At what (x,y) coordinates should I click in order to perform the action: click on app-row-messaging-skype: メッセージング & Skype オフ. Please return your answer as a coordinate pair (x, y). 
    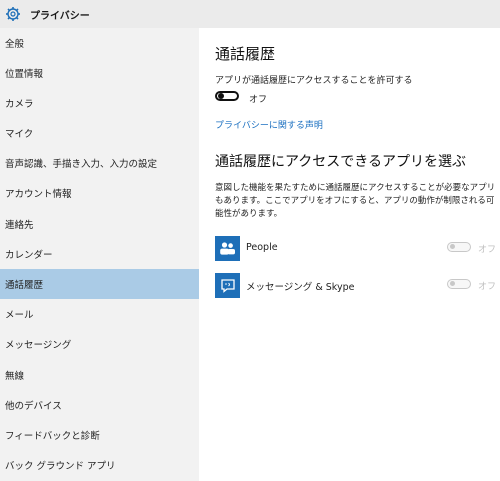
    Looking at the image, I should click on (357, 286).